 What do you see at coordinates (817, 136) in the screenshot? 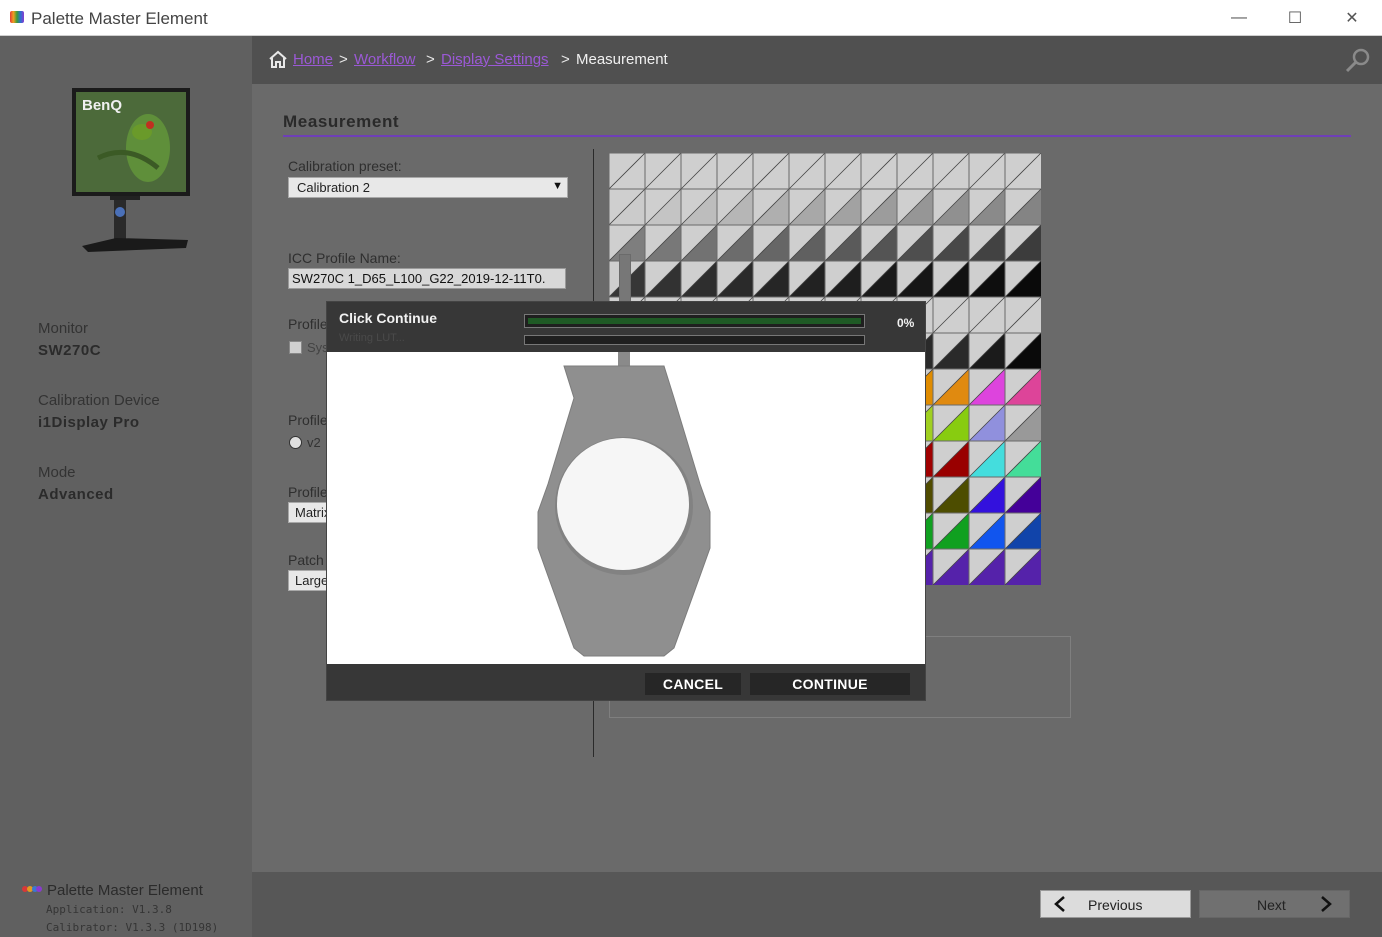
I see `section-divider` at bounding box center [817, 136].